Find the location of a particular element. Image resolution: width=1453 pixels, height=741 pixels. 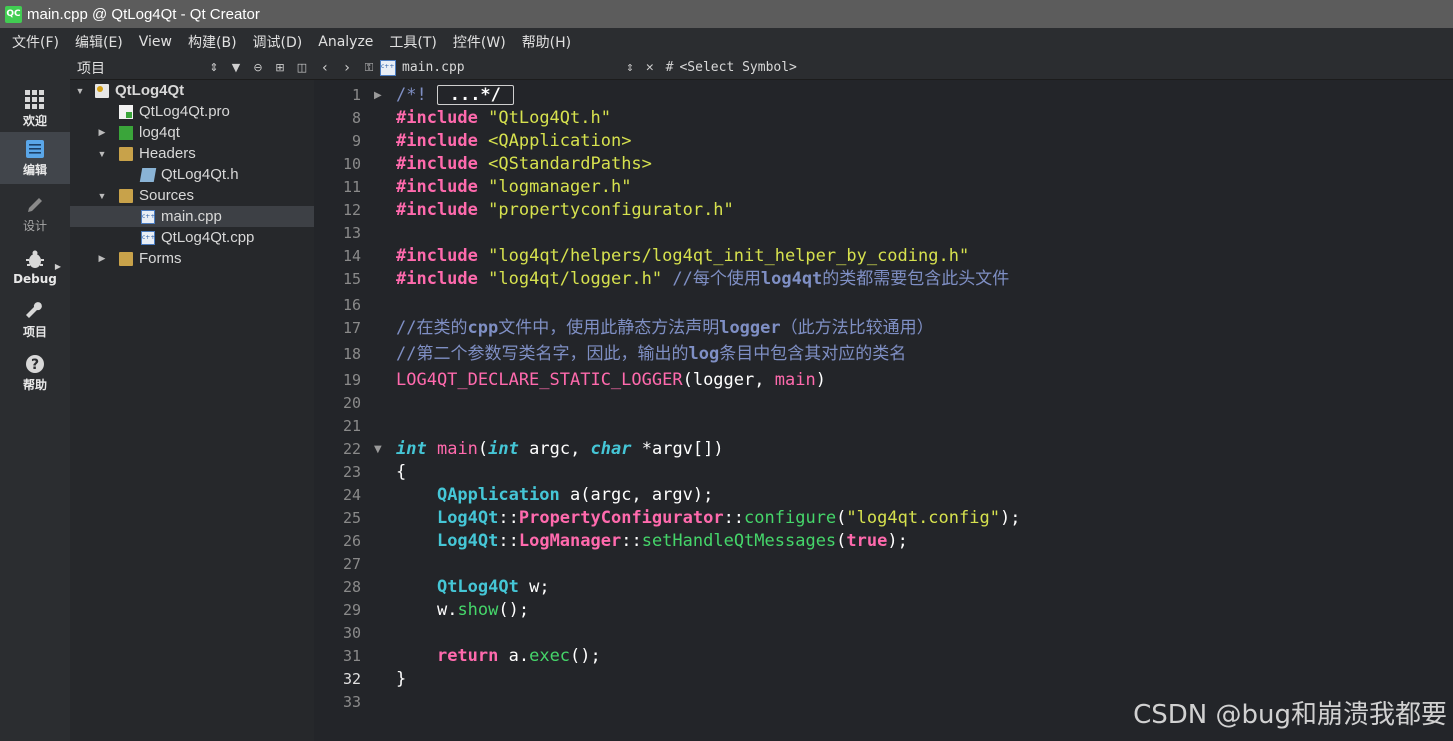

keyword: true is located at coordinates (867, 541).